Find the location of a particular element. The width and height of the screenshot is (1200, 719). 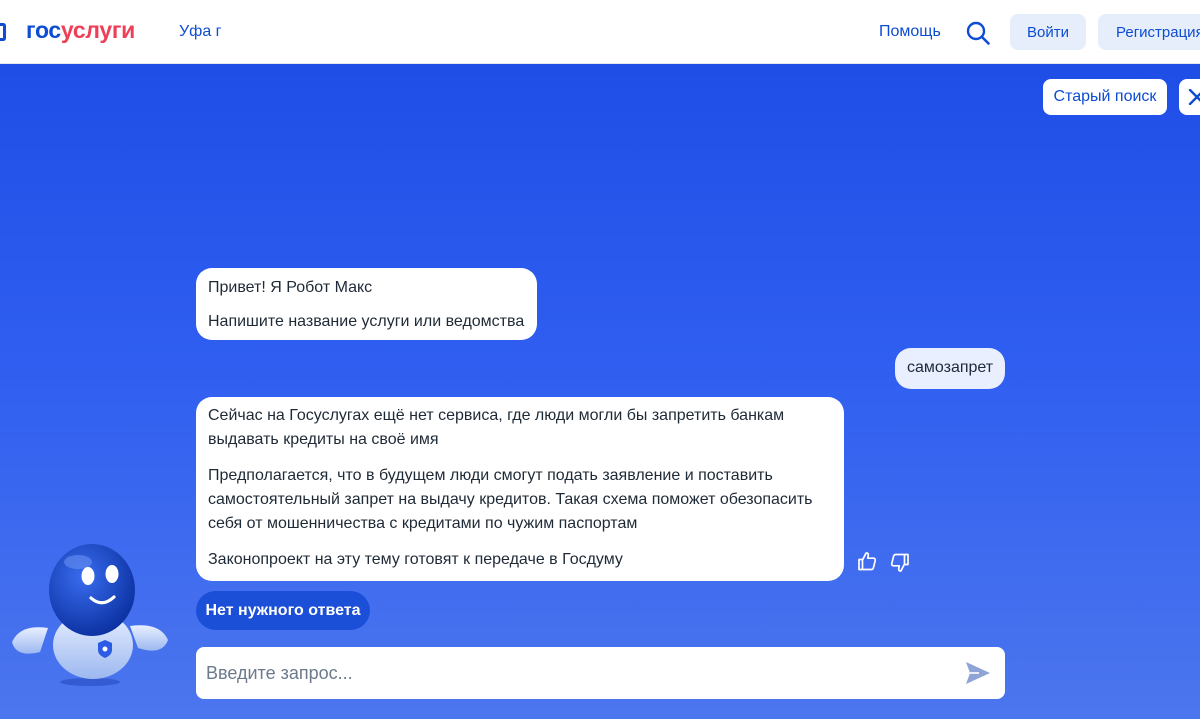

search-icon is located at coordinates (978, 33).